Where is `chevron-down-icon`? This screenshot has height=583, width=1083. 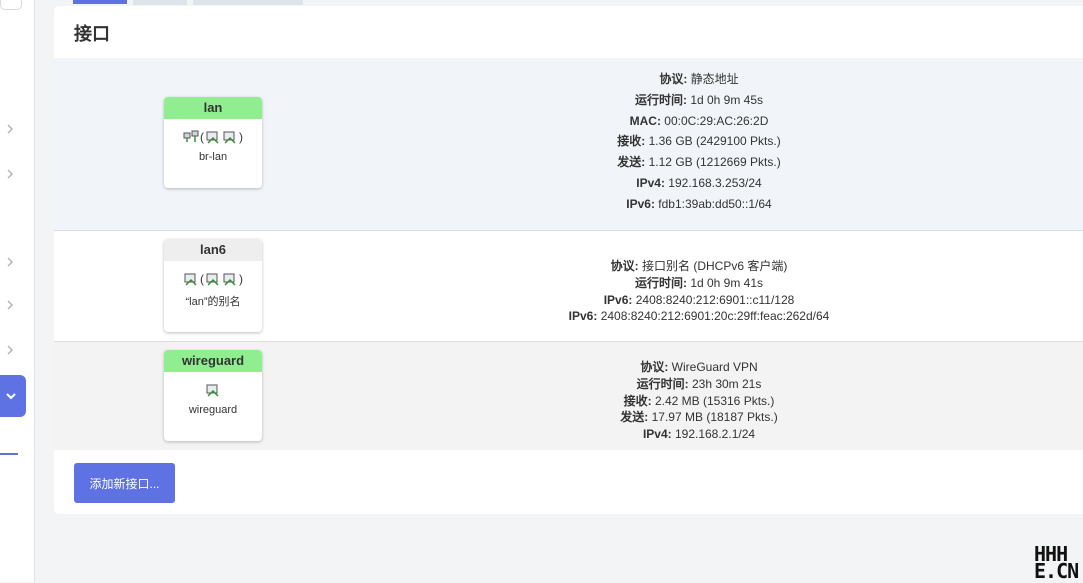
chevron-down-icon is located at coordinates (11, 396).